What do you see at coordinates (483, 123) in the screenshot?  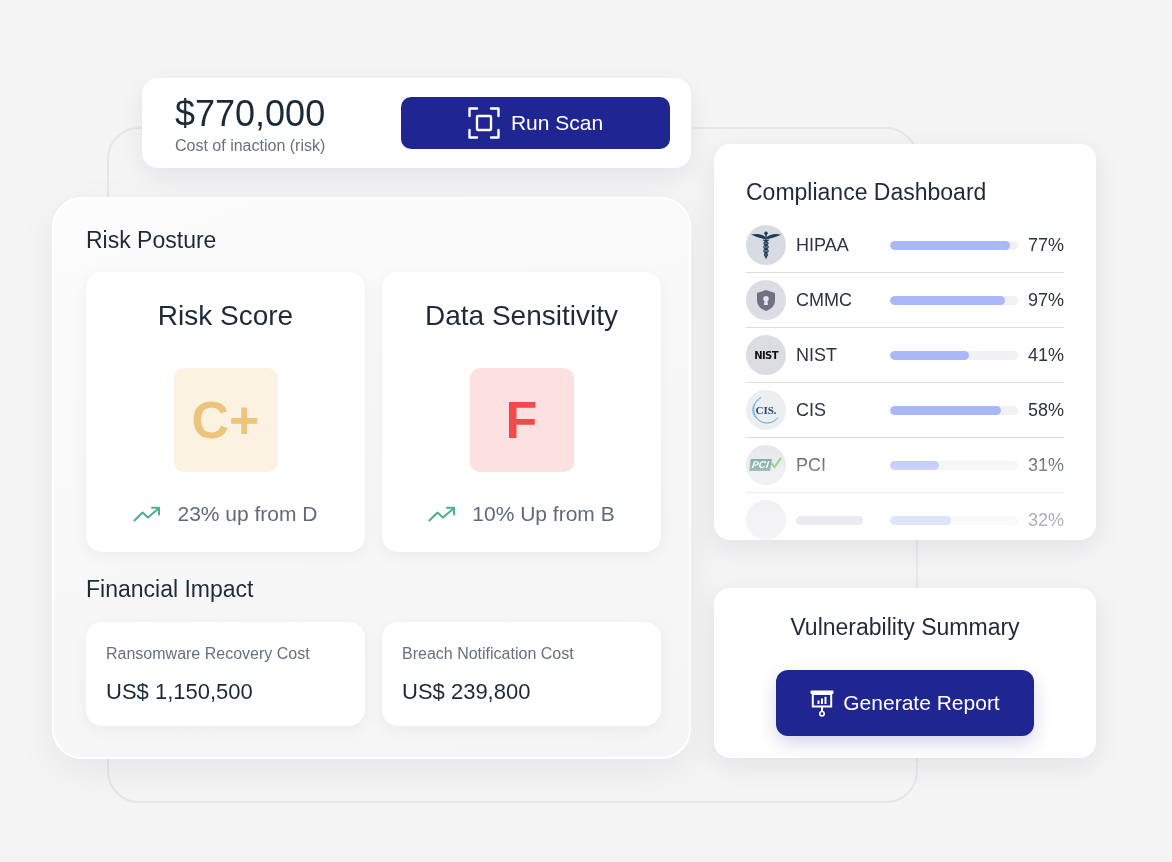 I see `scan-icon` at bounding box center [483, 123].